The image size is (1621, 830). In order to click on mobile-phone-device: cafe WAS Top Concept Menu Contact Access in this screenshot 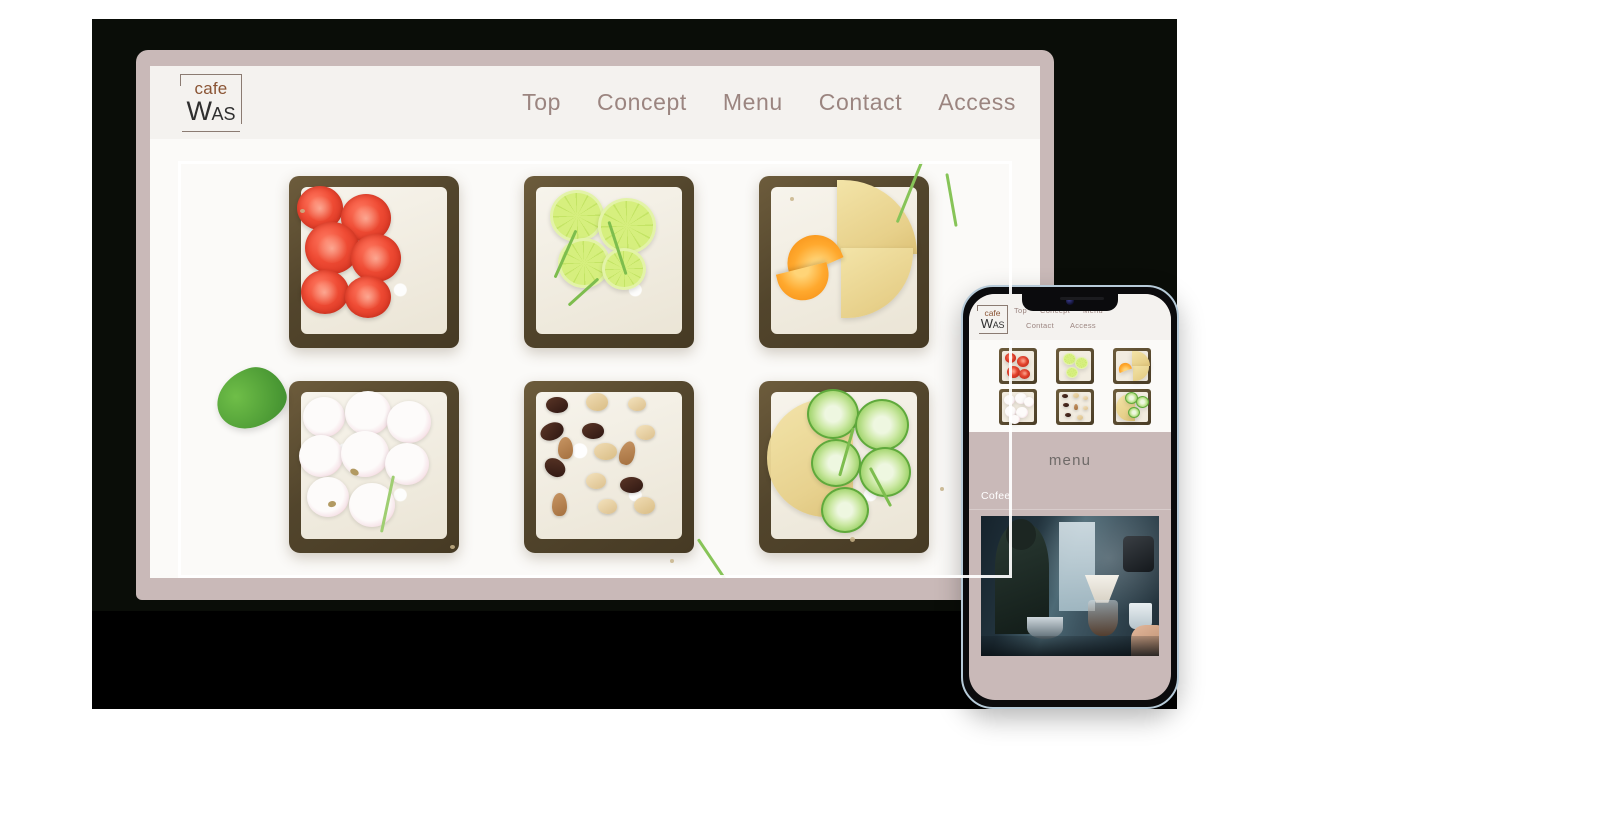, I will do `click(1070, 497)`.